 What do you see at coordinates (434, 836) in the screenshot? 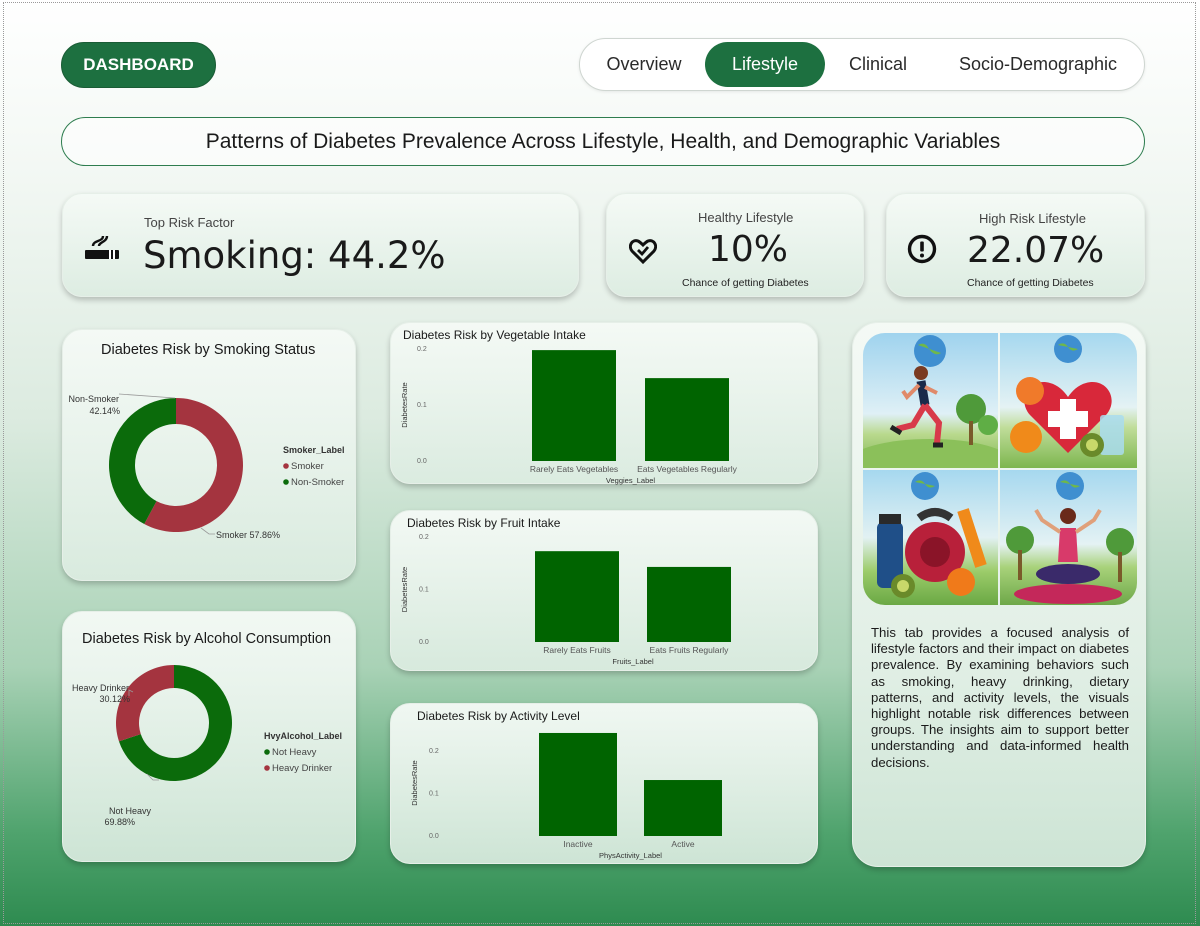
I see `activity-y-tick: 0.0` at bounding box center [434, 836].